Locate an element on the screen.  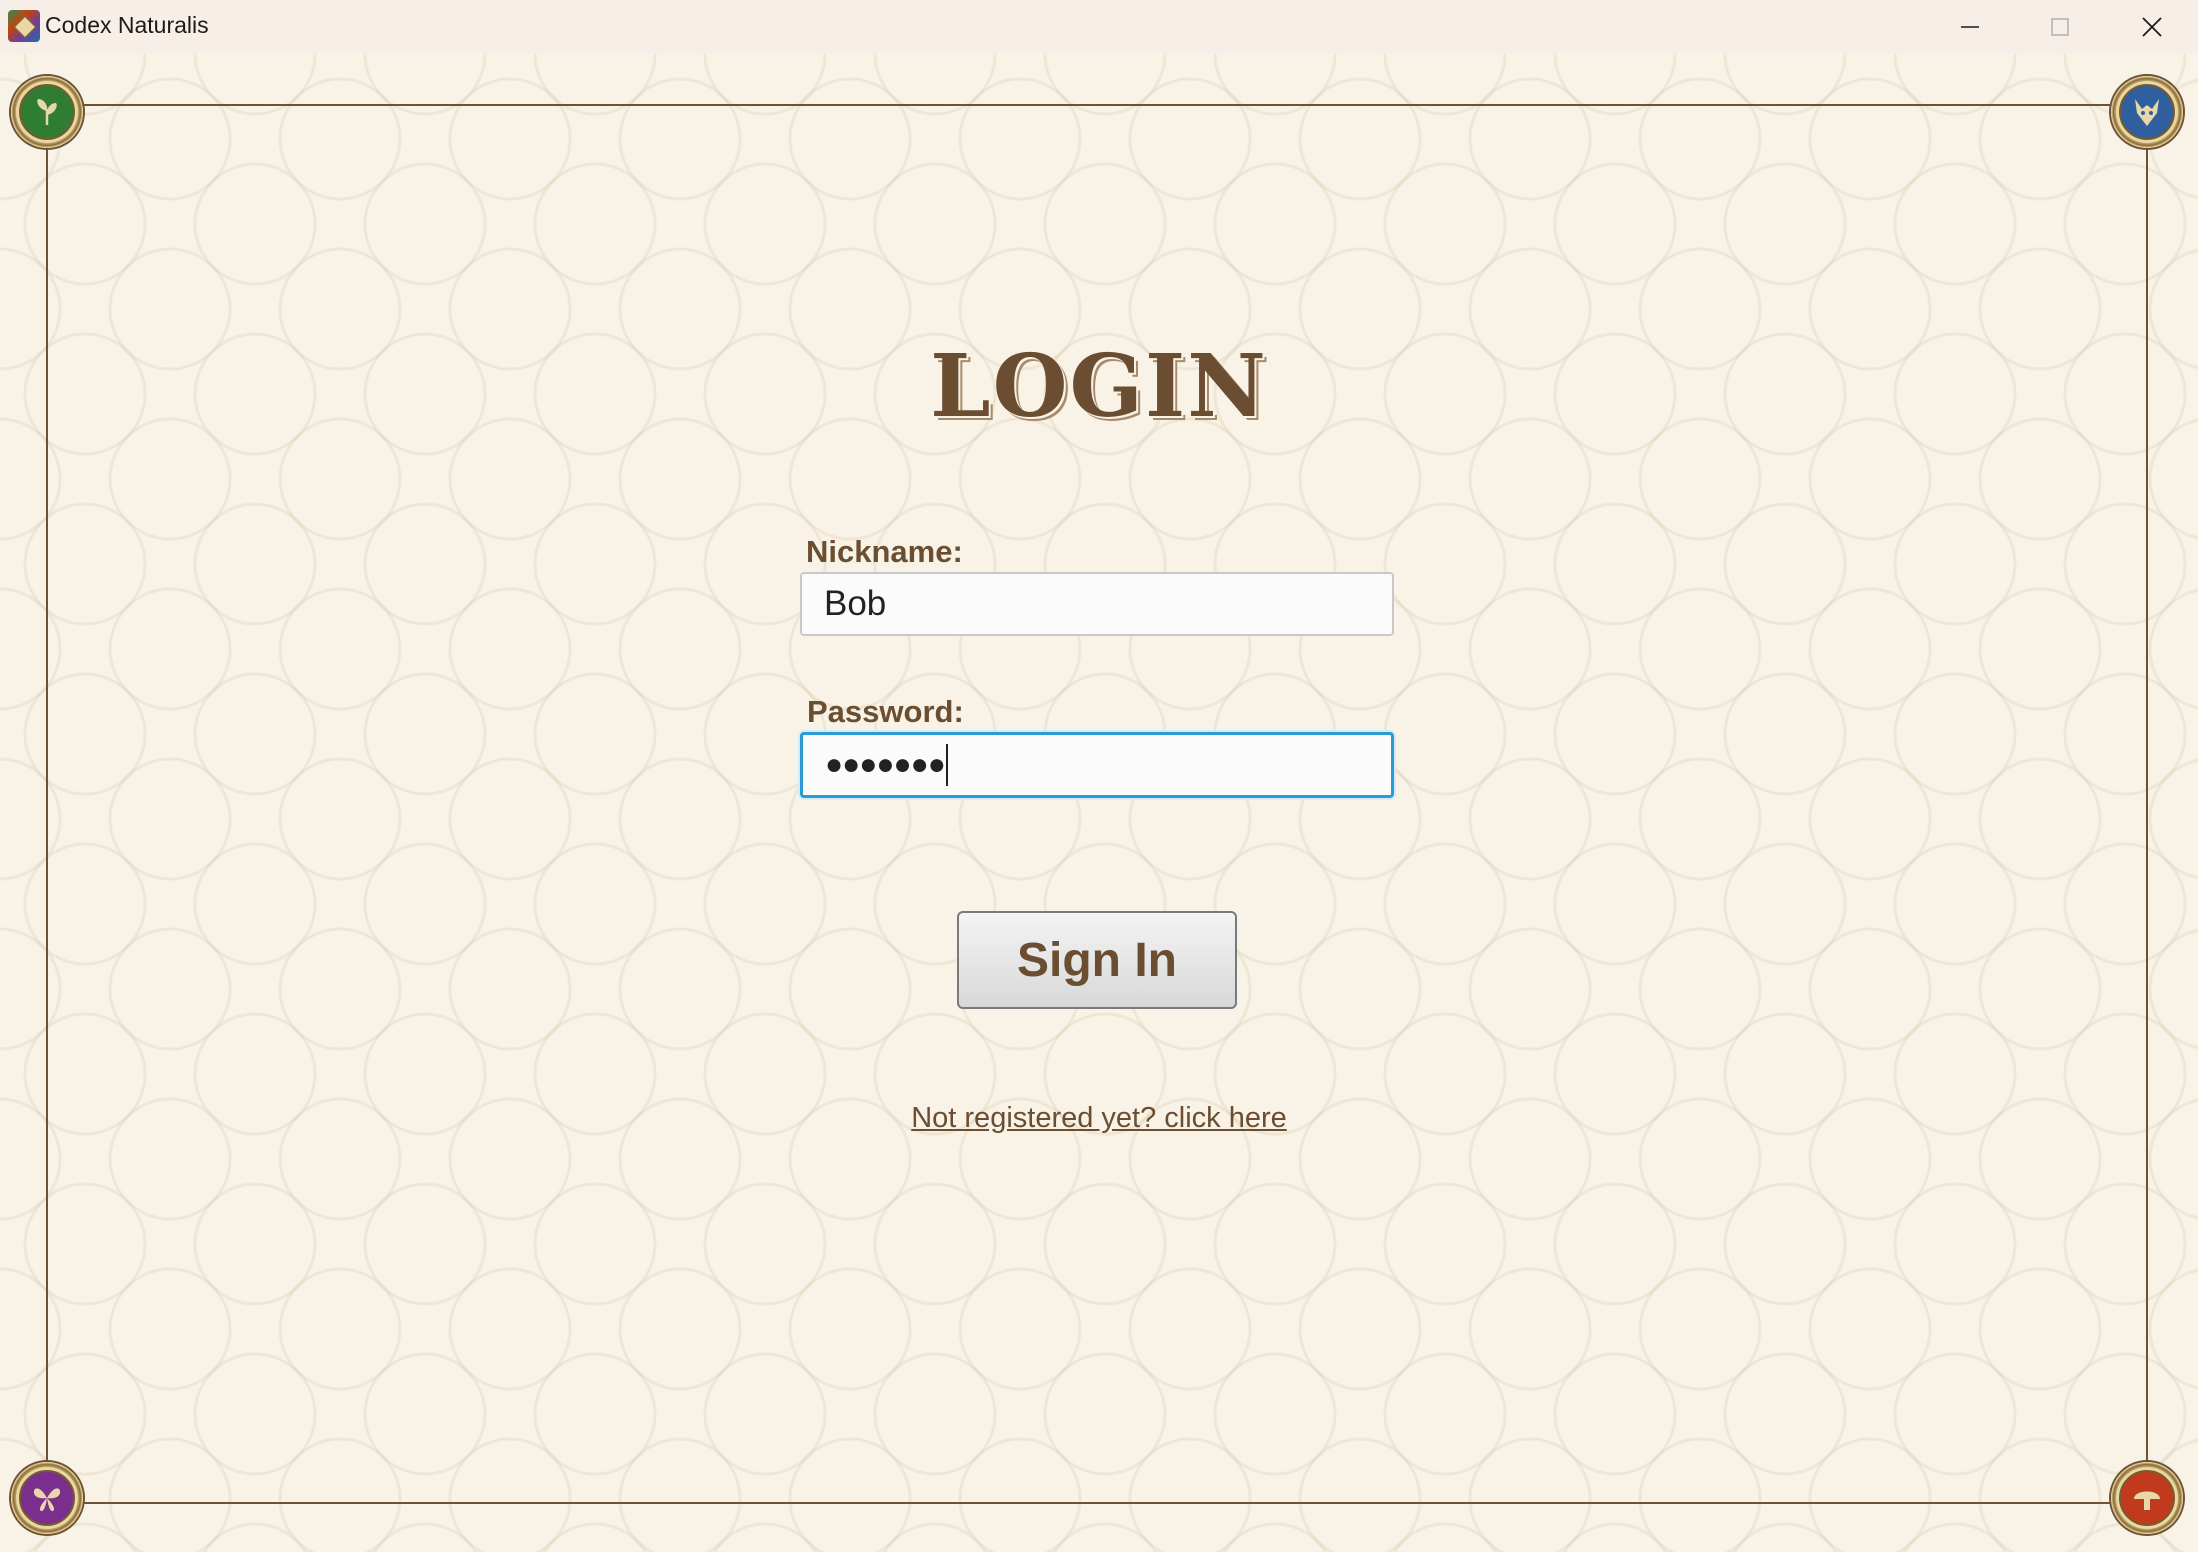
nickname-value: Bob is located at coordinates (855, 603).